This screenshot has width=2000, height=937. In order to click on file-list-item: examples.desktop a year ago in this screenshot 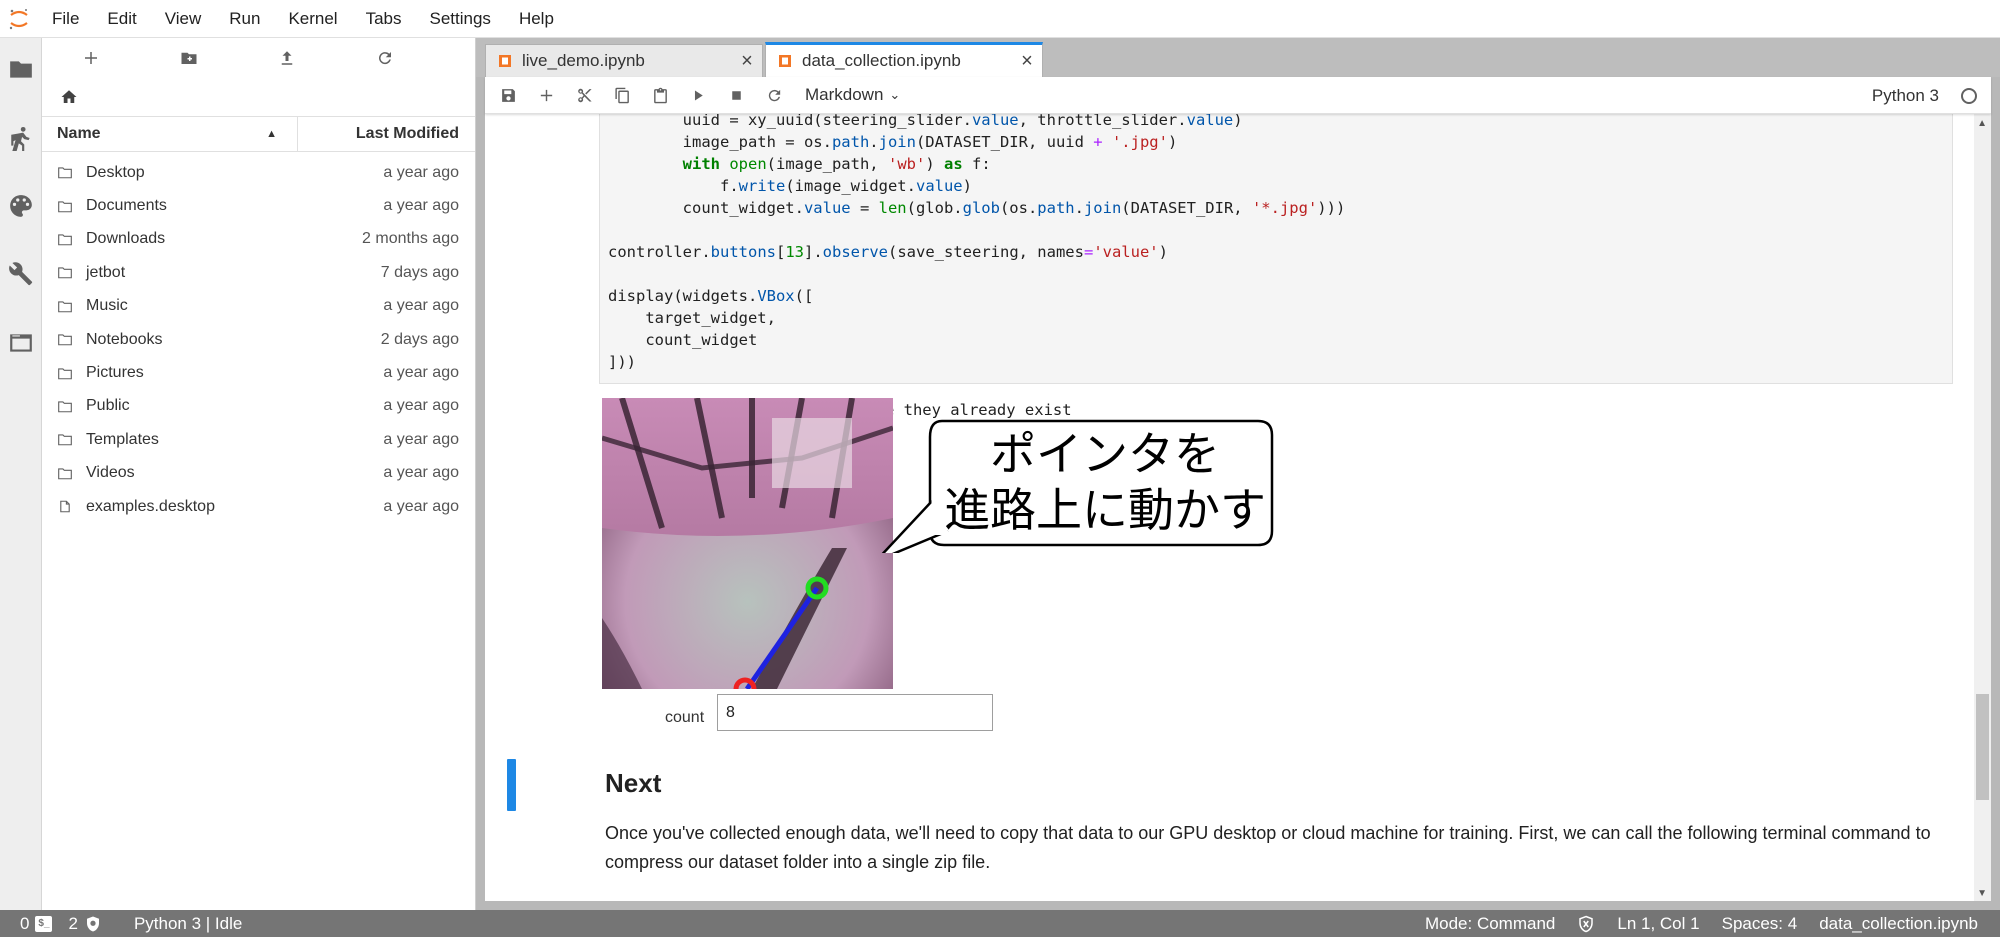, I will do `click(258, 506)`.